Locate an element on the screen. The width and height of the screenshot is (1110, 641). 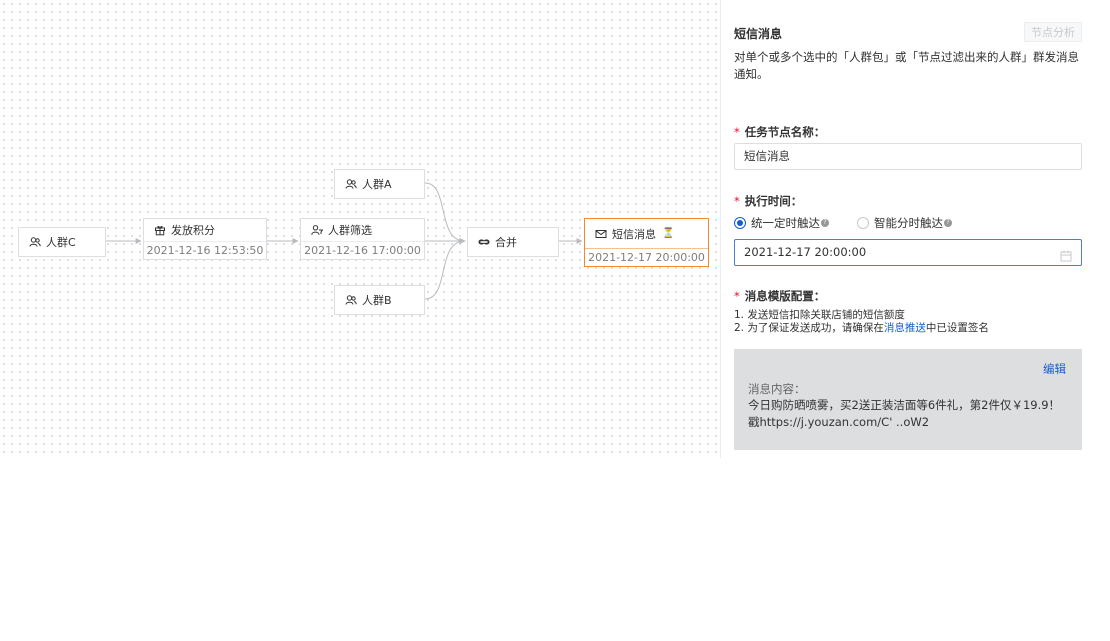
exec-time-label: * 执行时间： is located at coordinates (768, 201).